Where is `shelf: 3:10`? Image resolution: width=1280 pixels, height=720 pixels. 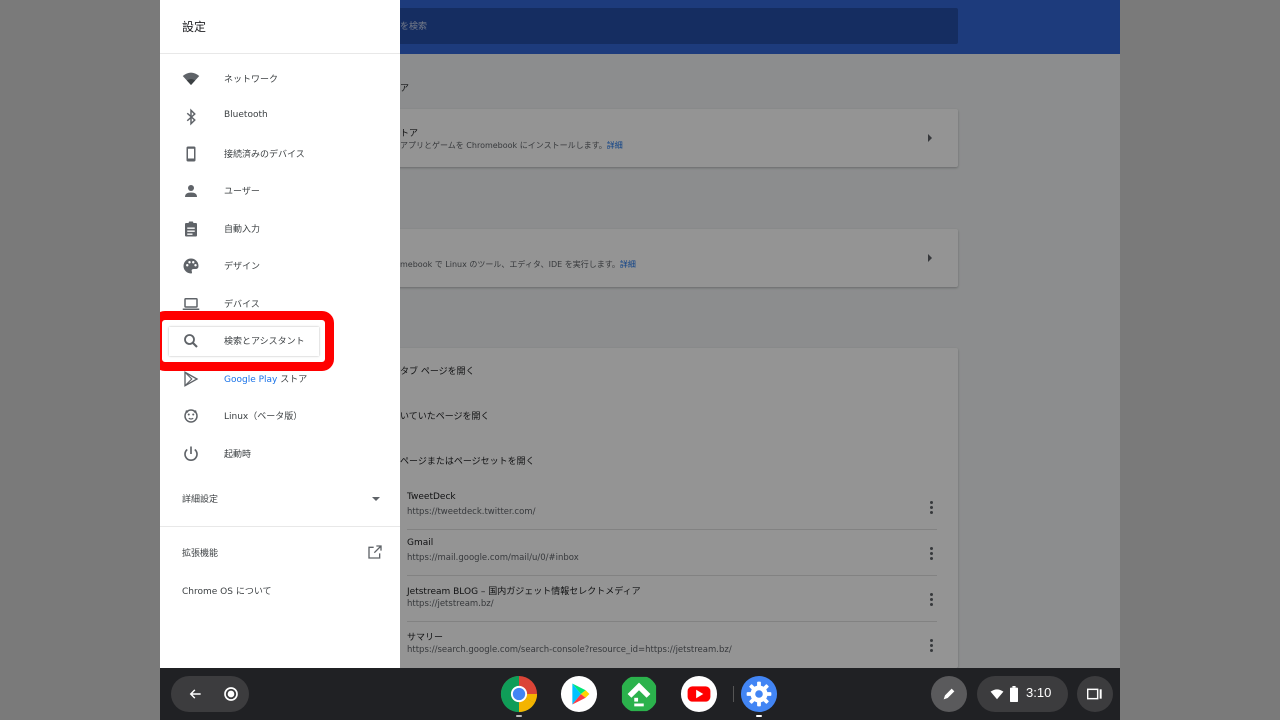
shelf: 3:10 is located at coordinates (640, 694).